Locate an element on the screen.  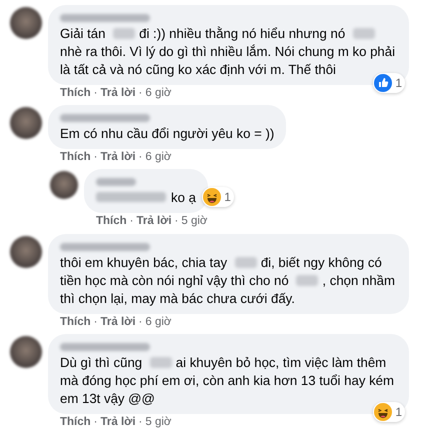
blurred-name is located at coordinates (116, 182).